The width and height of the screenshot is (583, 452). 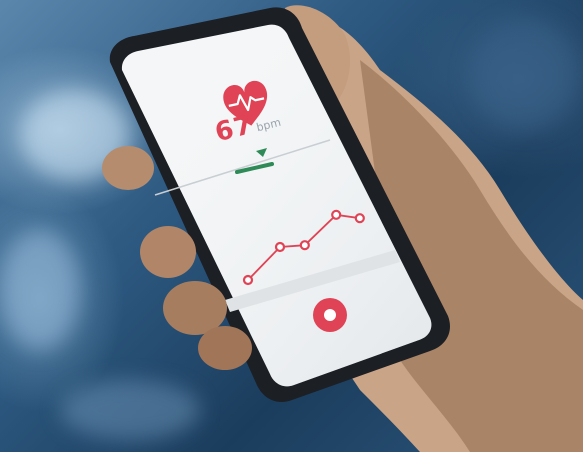 What do you see at coordinates (269, 125) in the screenshot?
I see `heart-rate-unit: bpm` at bounding box center [269, 125].